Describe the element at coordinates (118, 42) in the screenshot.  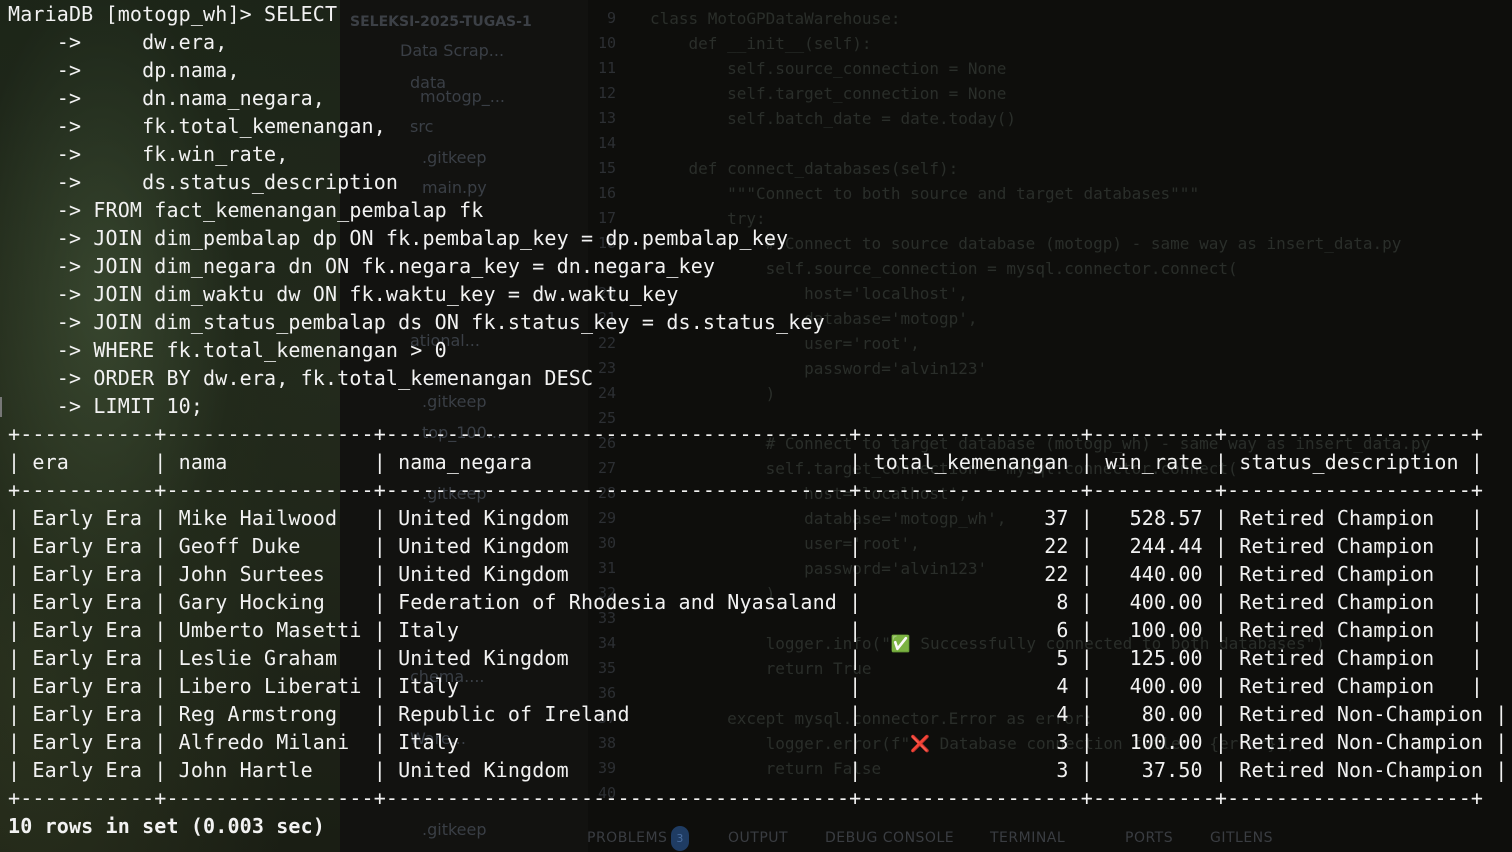
I see `query-line: -> dw.era,` at that location.